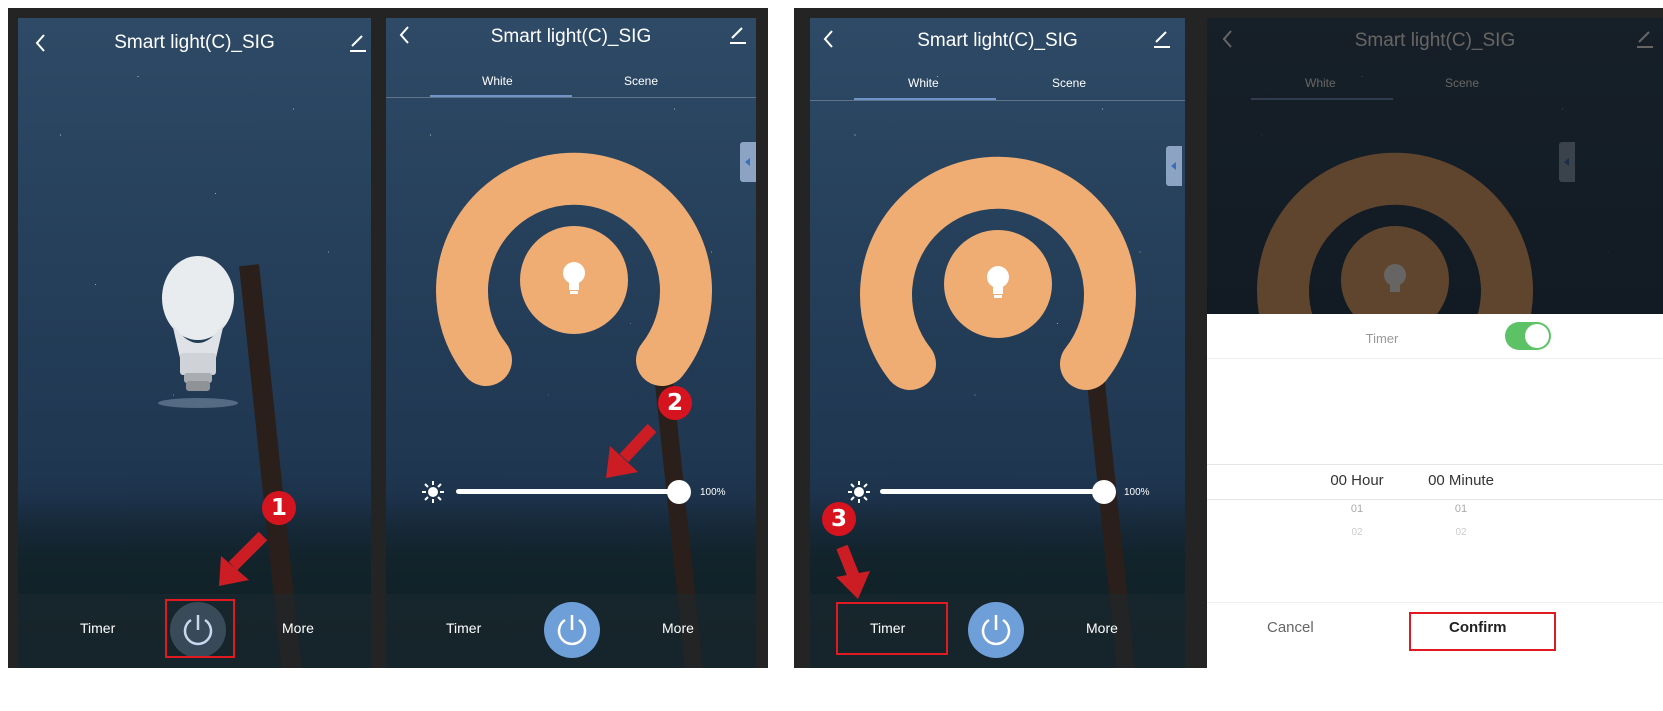  I want to click on step-marker-3: 3, so click(839, 519).